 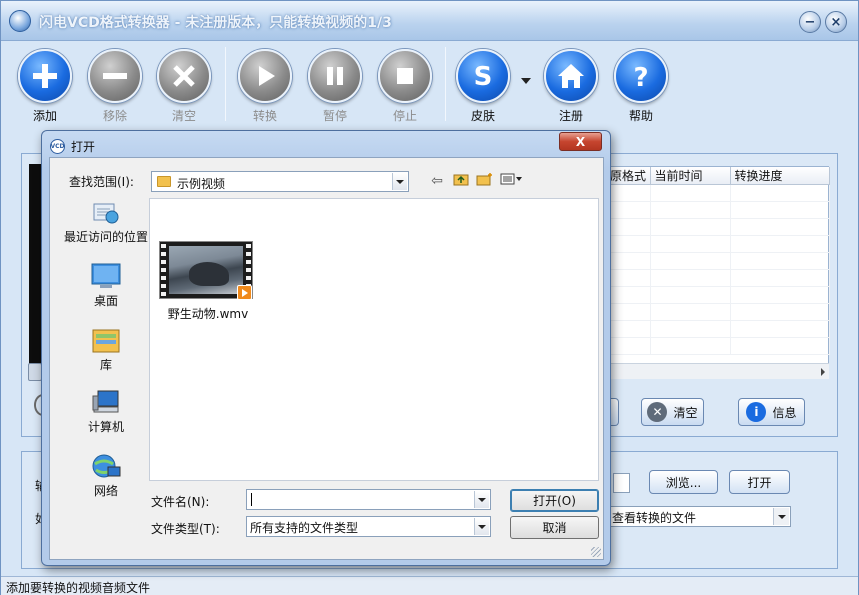 I want to click on skin-label: 皮肤, so click(x=482, y=116).